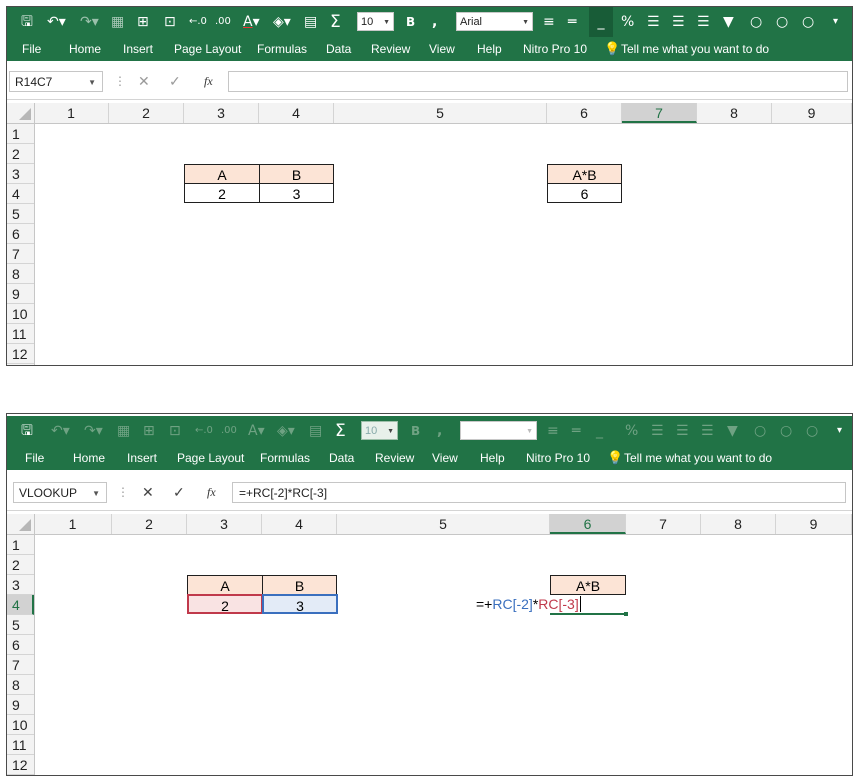 The width and height of the screenshot is (861, 784). Describe the element at coordinates (198, 22) in the screenshot. I see `increase-decimal-icon: ←.0` at that location.